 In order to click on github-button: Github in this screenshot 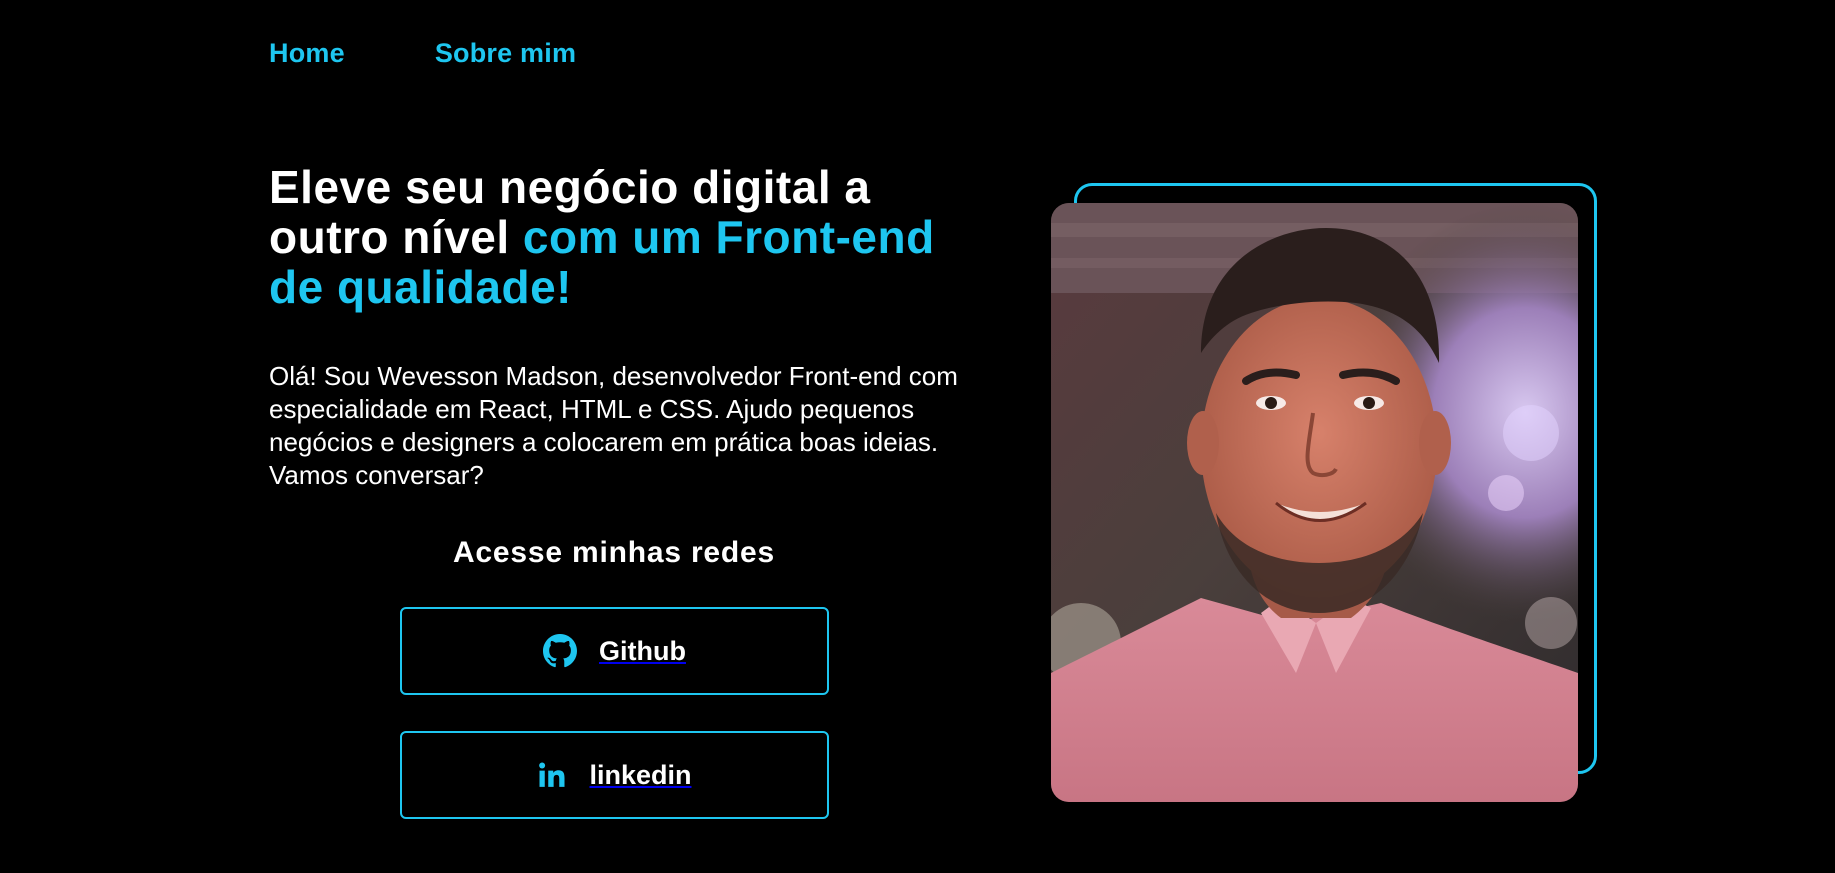, I will do `click(614, 651)`.